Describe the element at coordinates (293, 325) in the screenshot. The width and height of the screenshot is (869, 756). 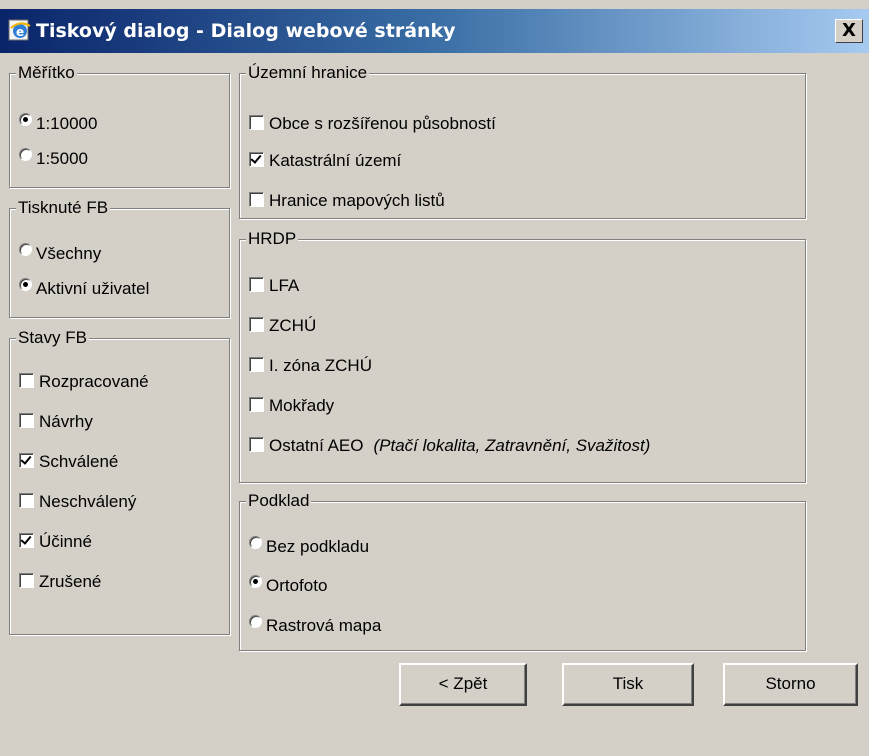
I see `hrdp-label: ZCHÚ` at that location.